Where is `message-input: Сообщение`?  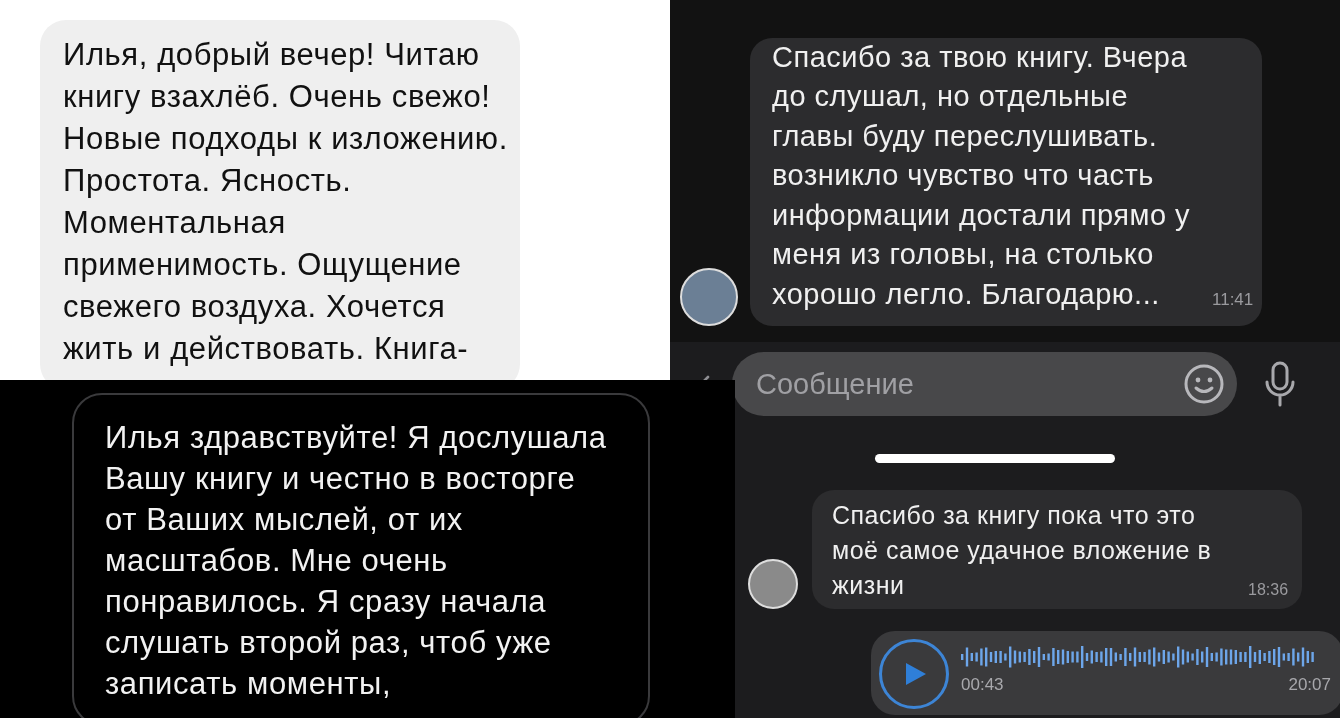 message-input: Сообщение is located at coordinates (946, 384).